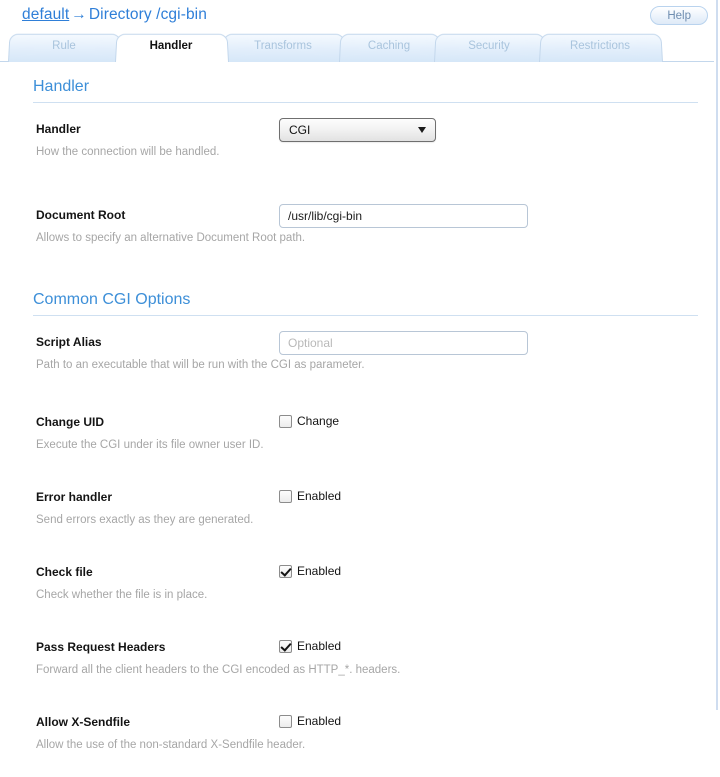 Image resolution: width=720 pixels, height=777 pixels. What do you see at coordinates (360, 16) in the screenshot?
I see `page-header: default → Directory /cgi-bin Help` at bounding box center [360, 16].